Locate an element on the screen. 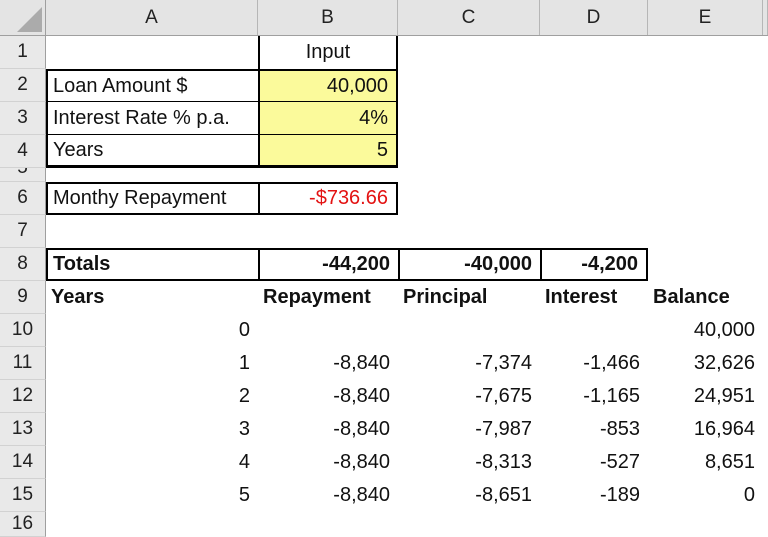 The width and height of the screenshot is (768, 537). cell-a6-monthly-repayment-label: Monthy Repayment is located at coordinates (152, 198).